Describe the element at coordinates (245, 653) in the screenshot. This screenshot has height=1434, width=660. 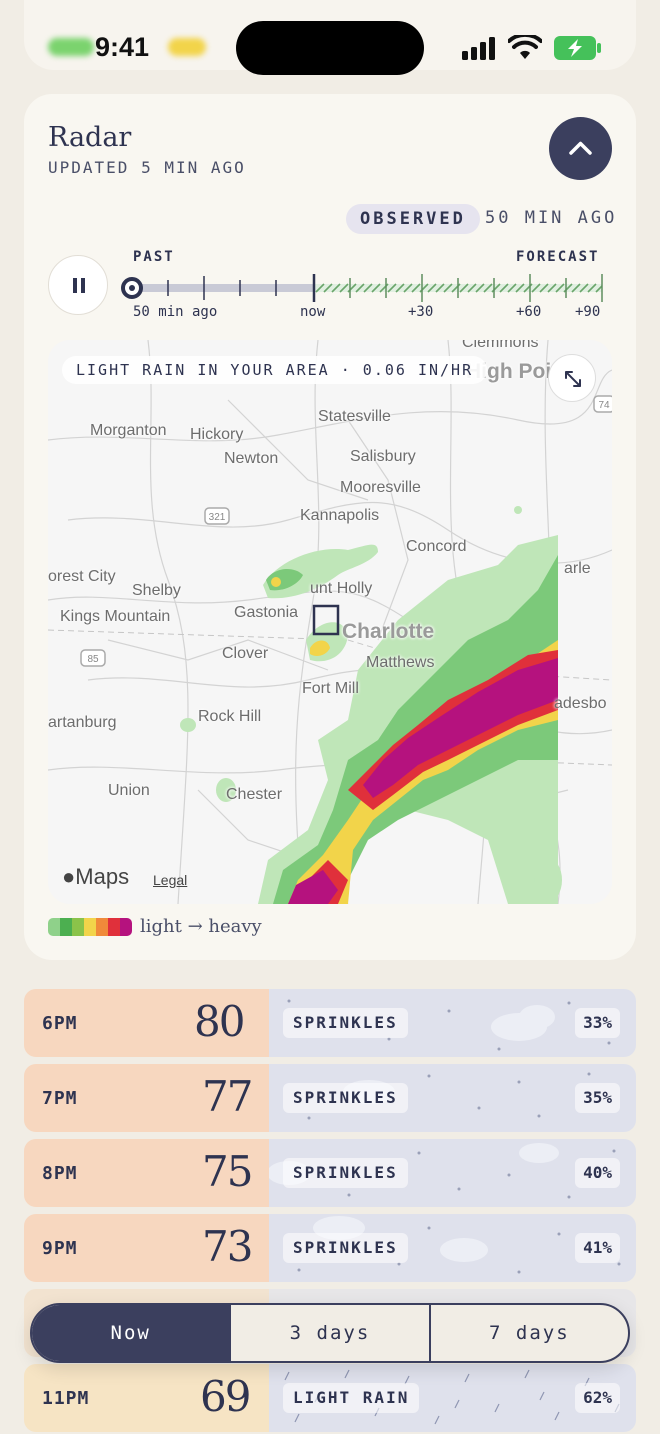
I see `map-city-label: Clover` at that location.